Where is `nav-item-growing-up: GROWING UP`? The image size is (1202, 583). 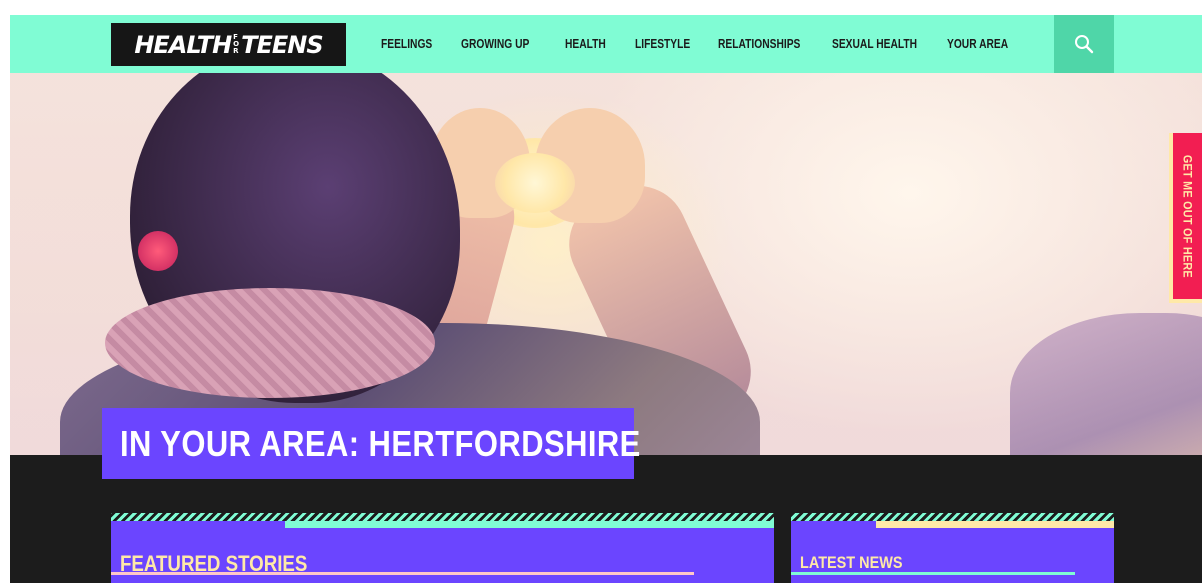 nav-item-growing-up: GROWING UP is located at coordinates (503, 44).